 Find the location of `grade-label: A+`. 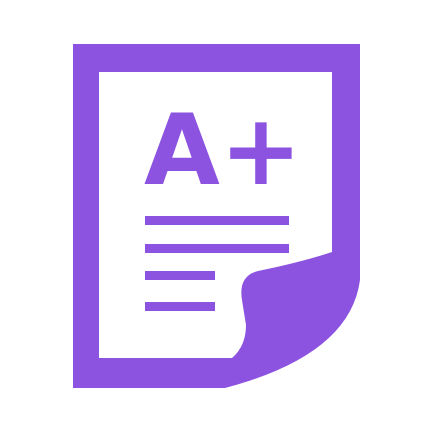

grade-label: A+ is located at coordinates (223, 151).